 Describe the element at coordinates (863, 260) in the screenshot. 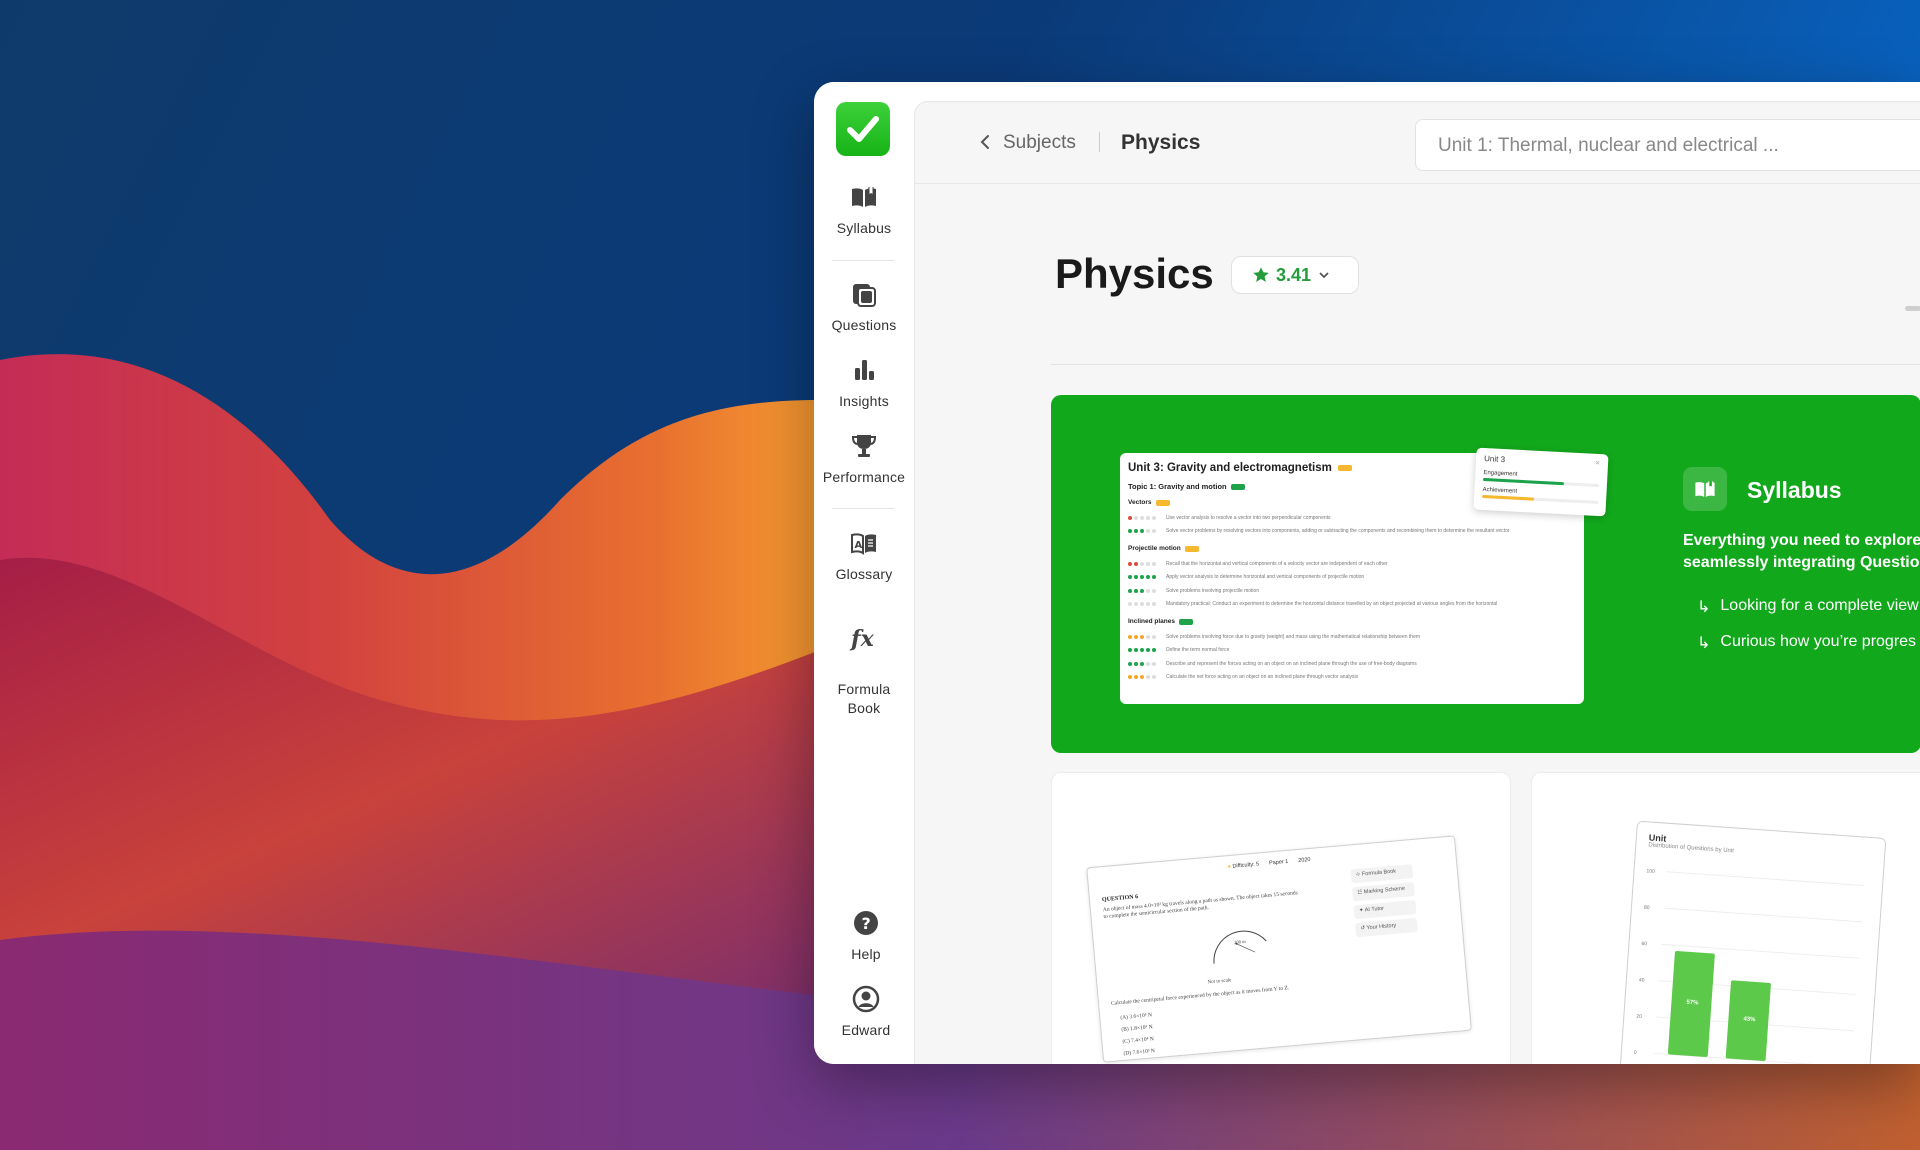

I see `sidebar-divider` at that location.